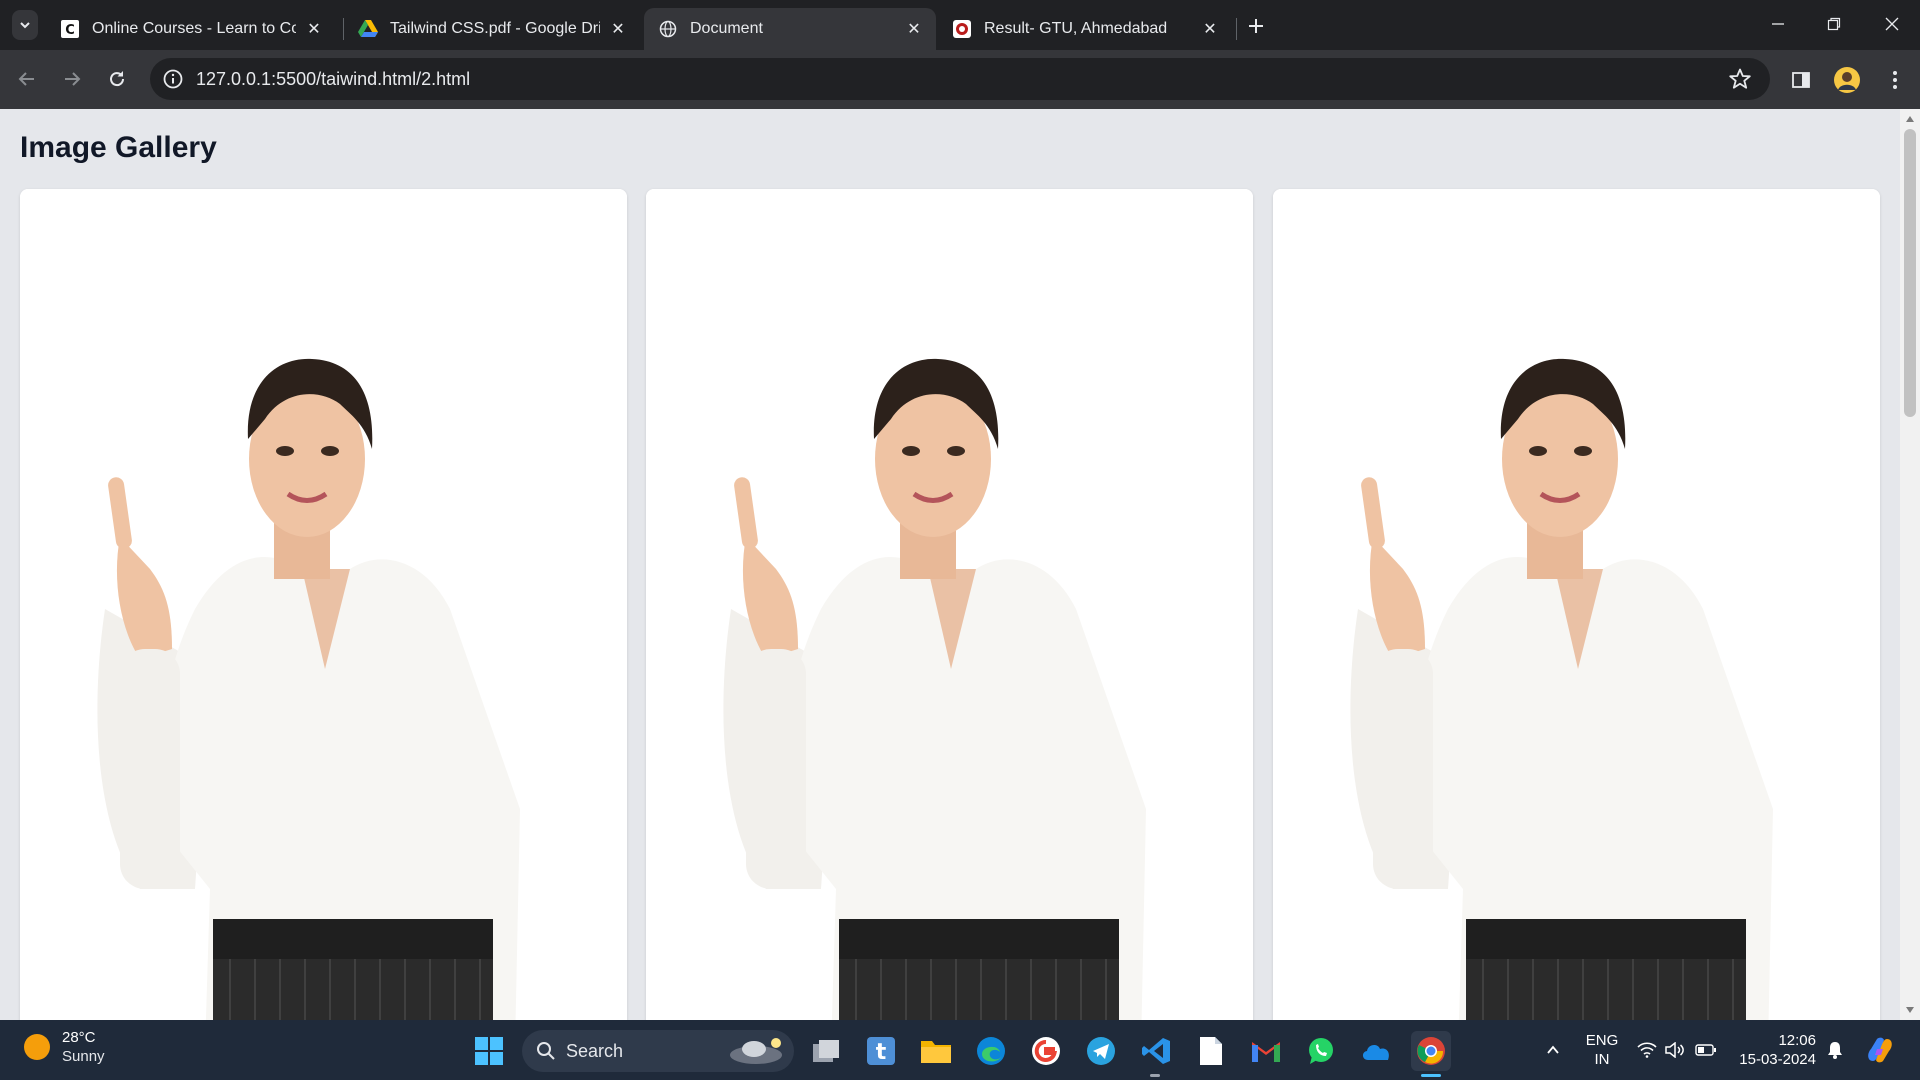  I want to click on edge-icon, so click(991, 1051).